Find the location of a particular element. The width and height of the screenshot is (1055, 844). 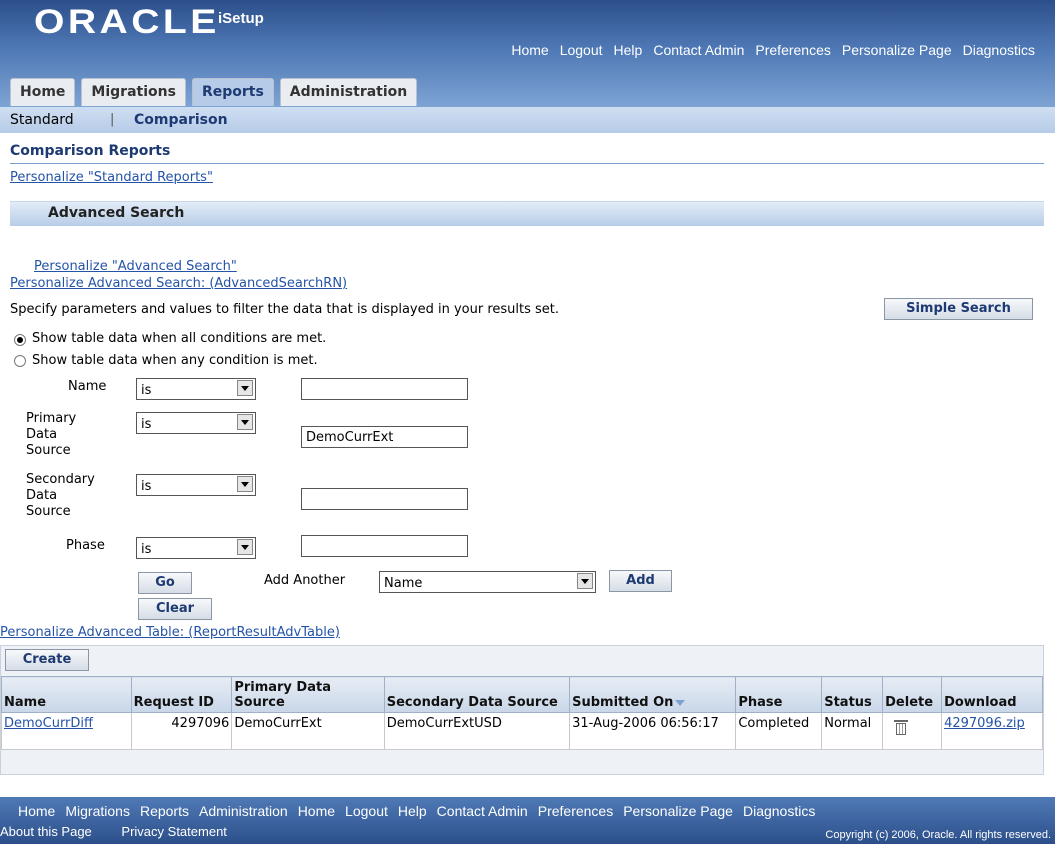

download-link: 4297096.zip is located at coordinates (984, 723).